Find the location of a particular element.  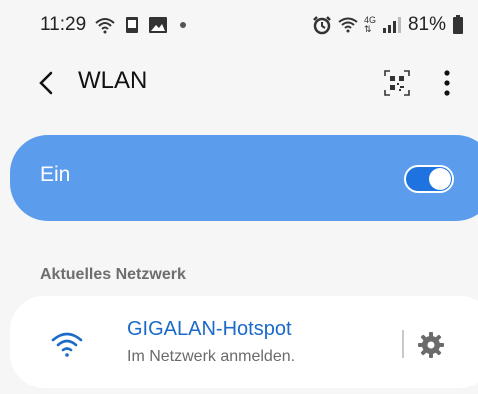

status-right: 4G ⇅ 81% is located at coordinates (388, 25).